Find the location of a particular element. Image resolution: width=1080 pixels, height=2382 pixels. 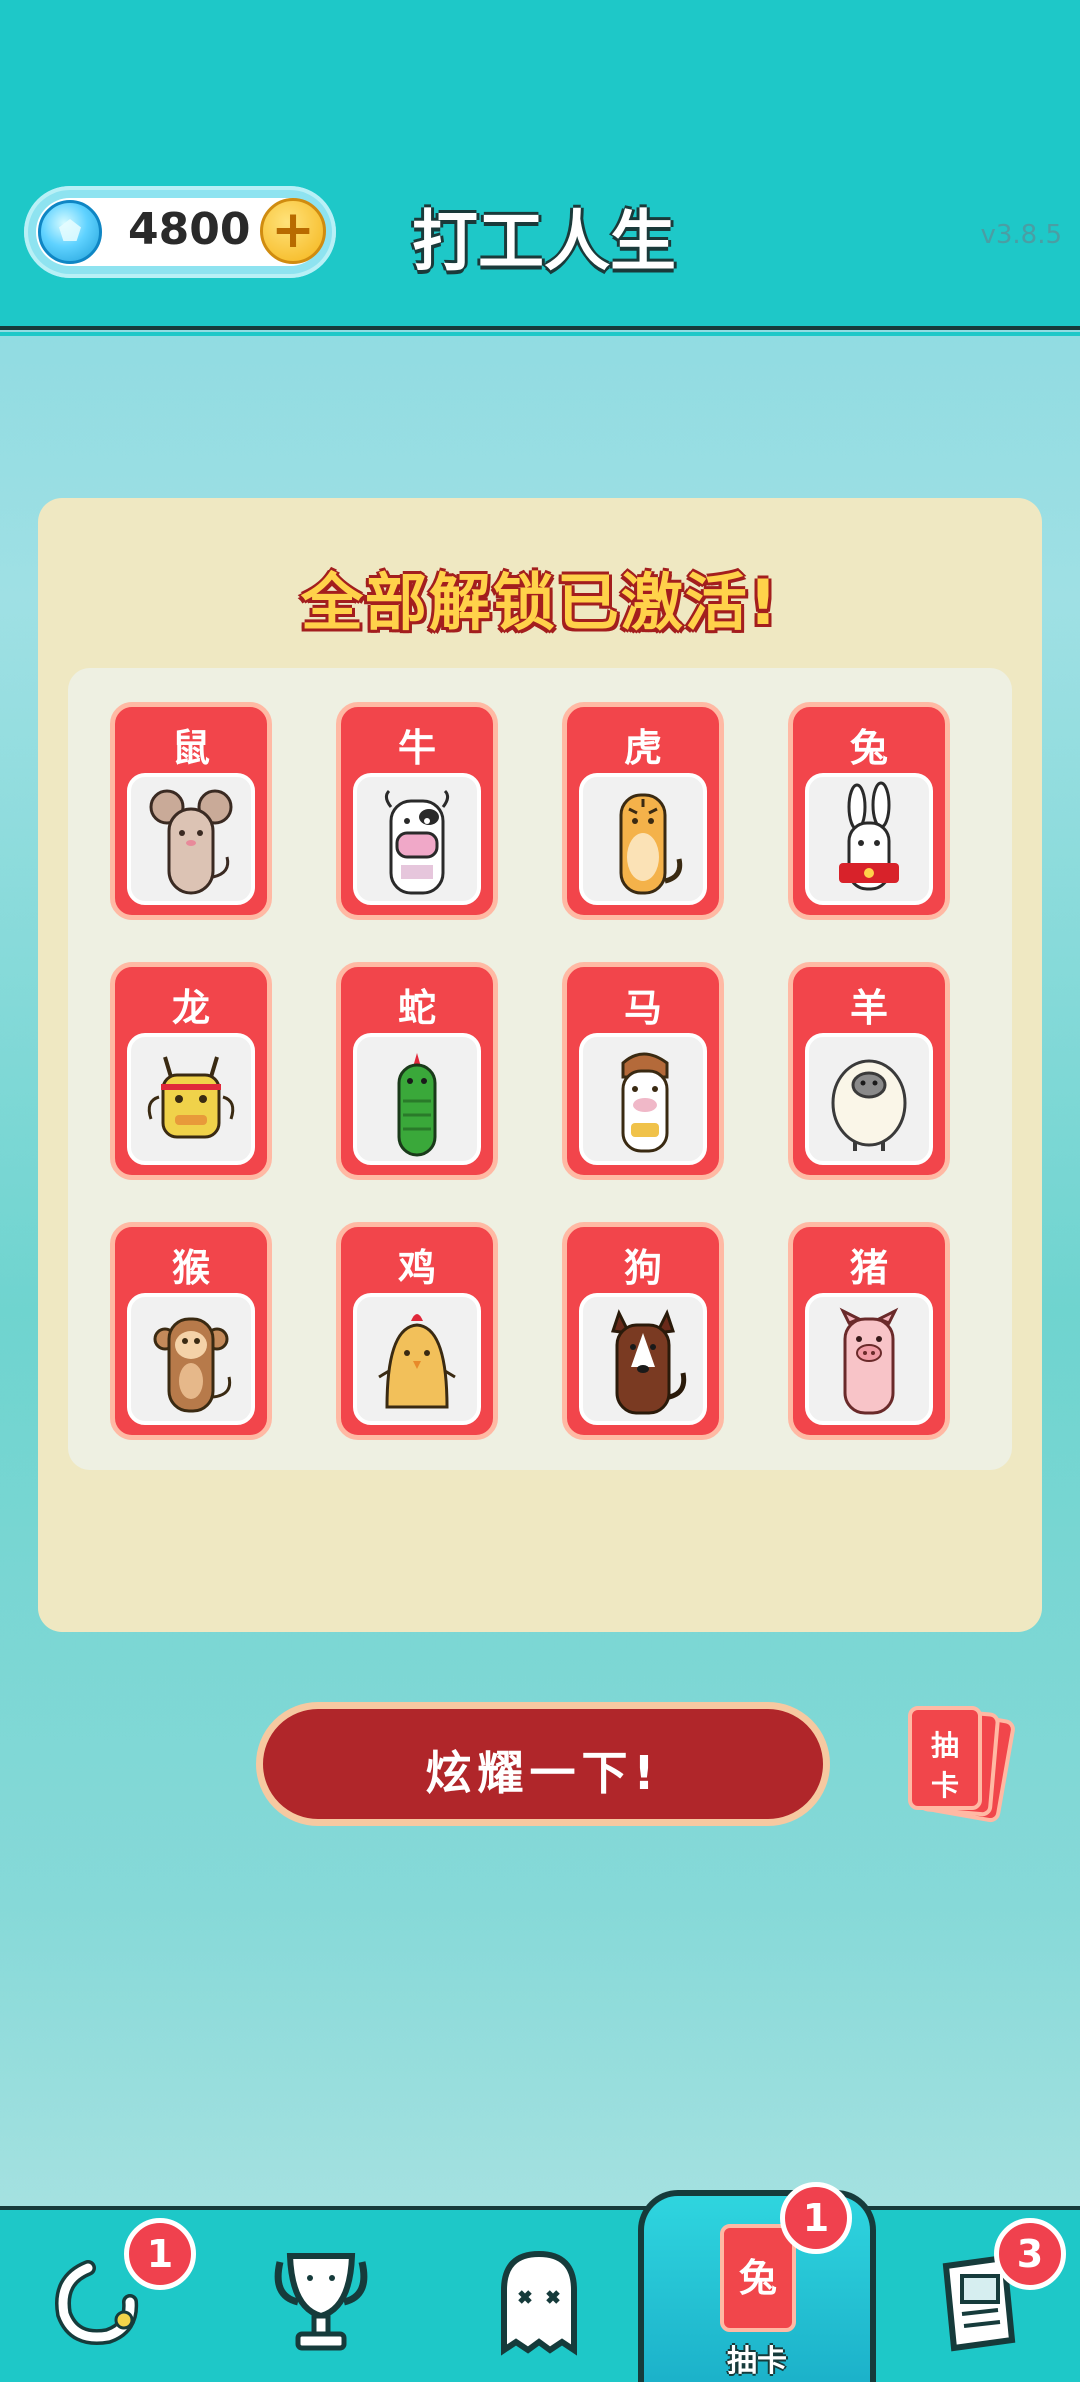

add-gems-button: + is located at coordinates (293, 231).